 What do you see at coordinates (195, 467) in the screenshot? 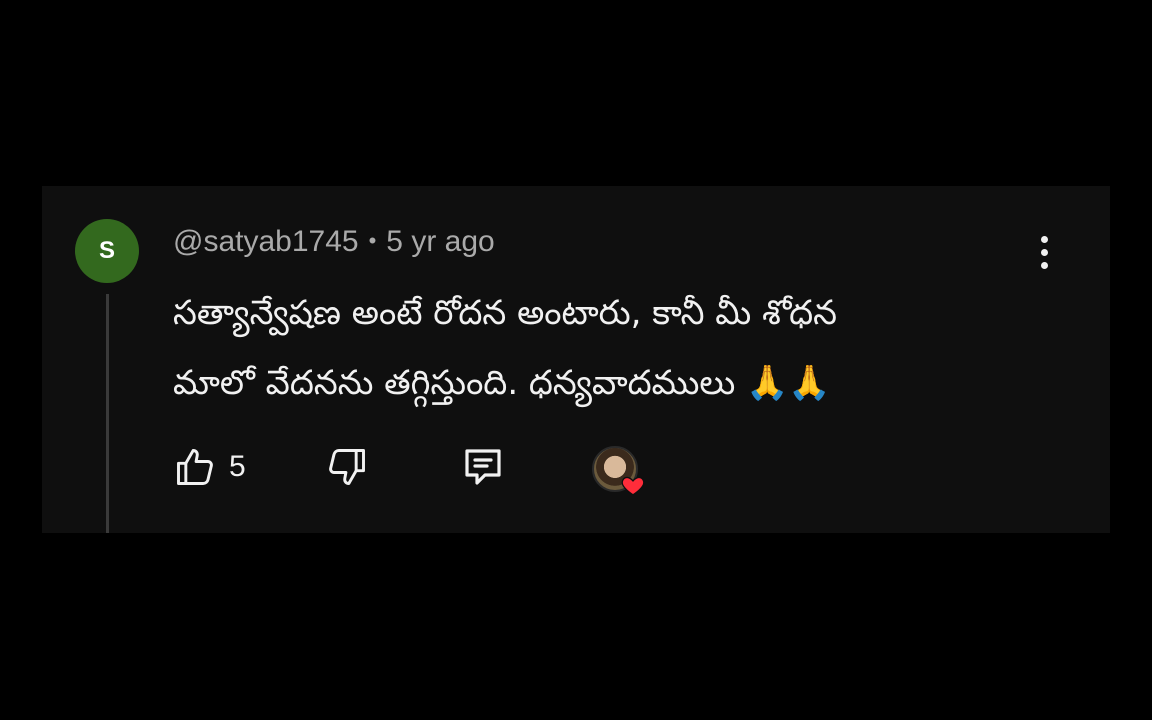
I see `thumbs-up-icon` at bounding box center [195, 467].